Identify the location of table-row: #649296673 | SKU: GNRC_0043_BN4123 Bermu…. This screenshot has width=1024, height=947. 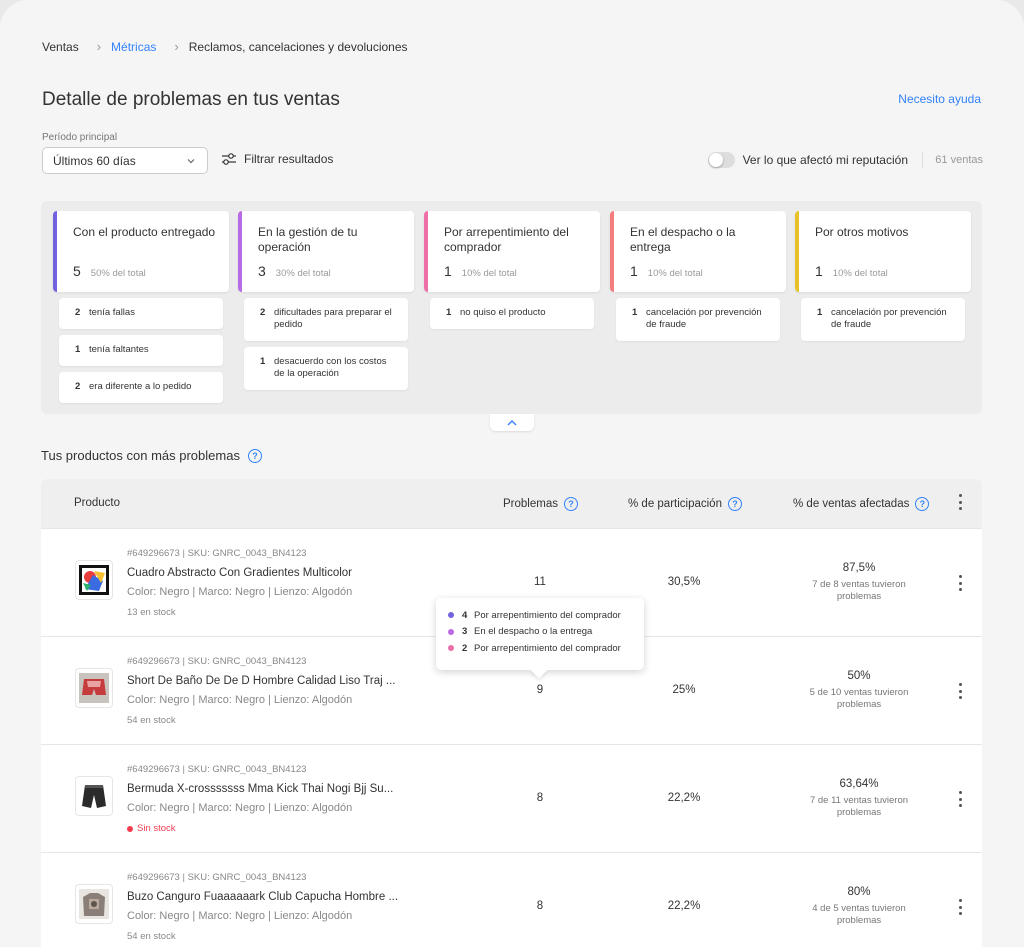
(511, 798).